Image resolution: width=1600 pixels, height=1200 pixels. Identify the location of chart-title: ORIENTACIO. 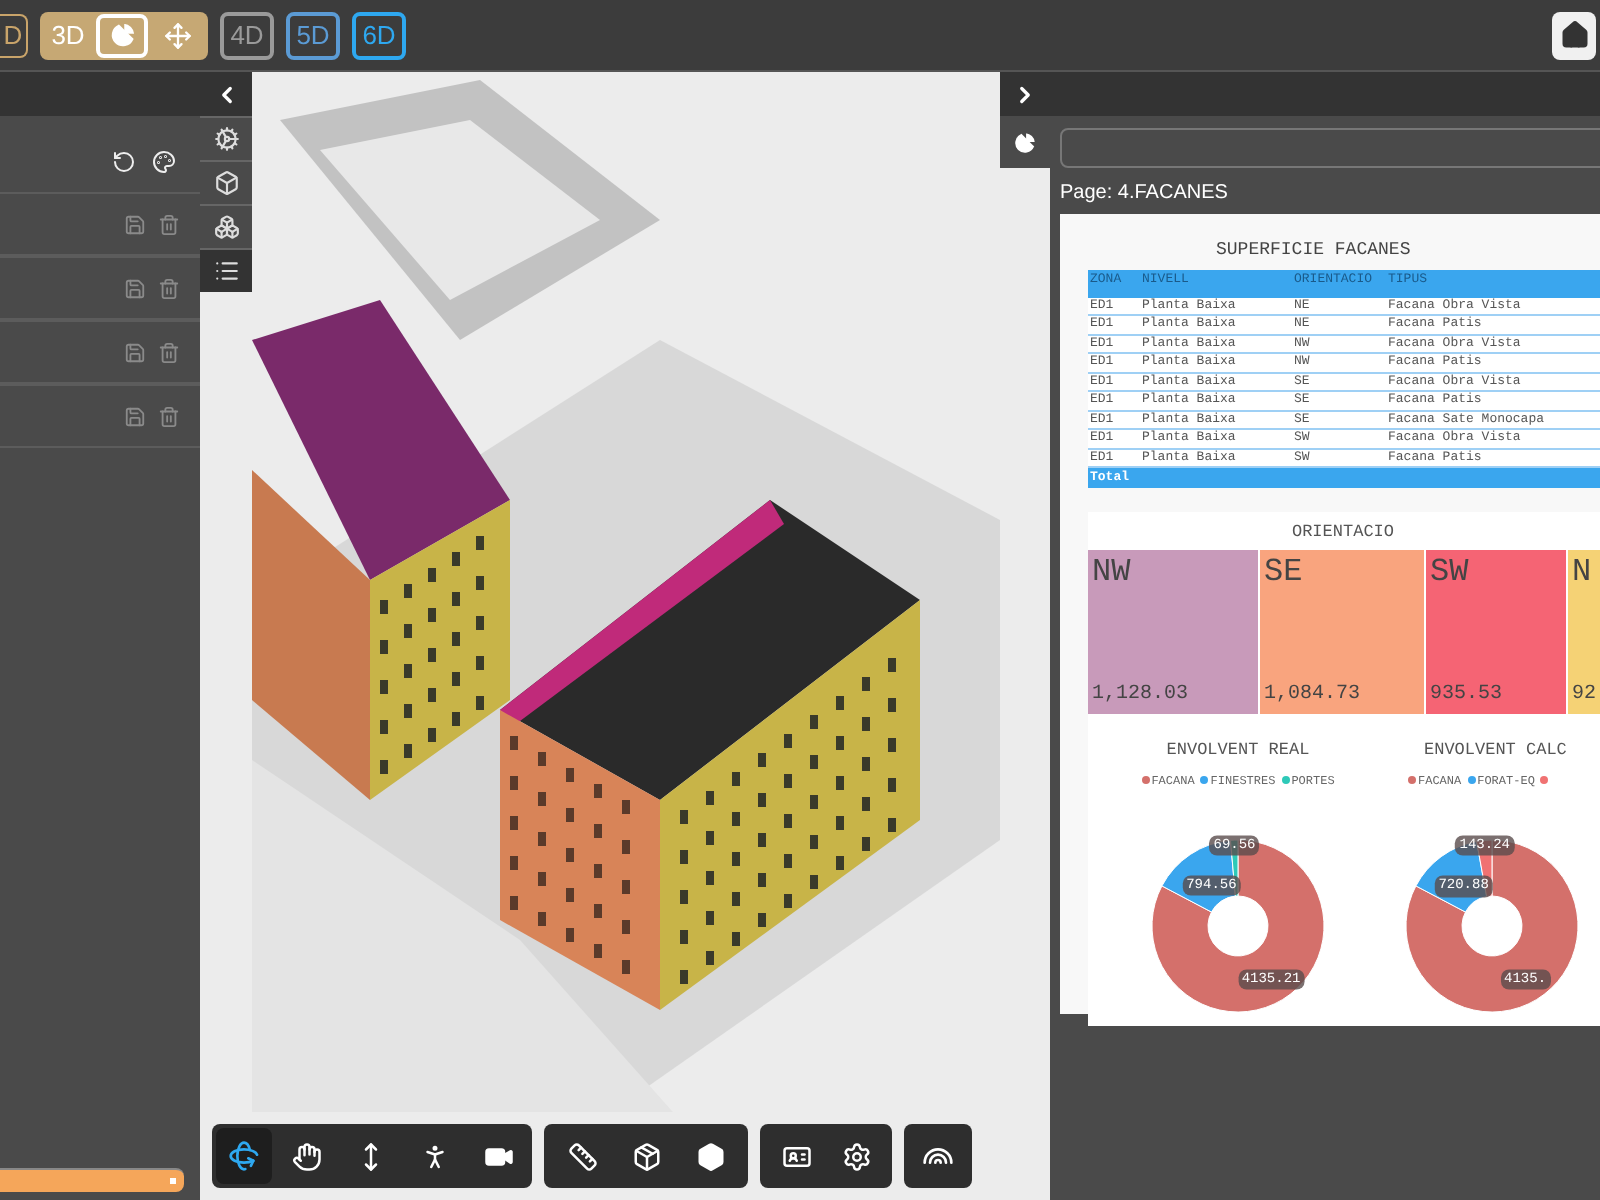
(1342, 533).